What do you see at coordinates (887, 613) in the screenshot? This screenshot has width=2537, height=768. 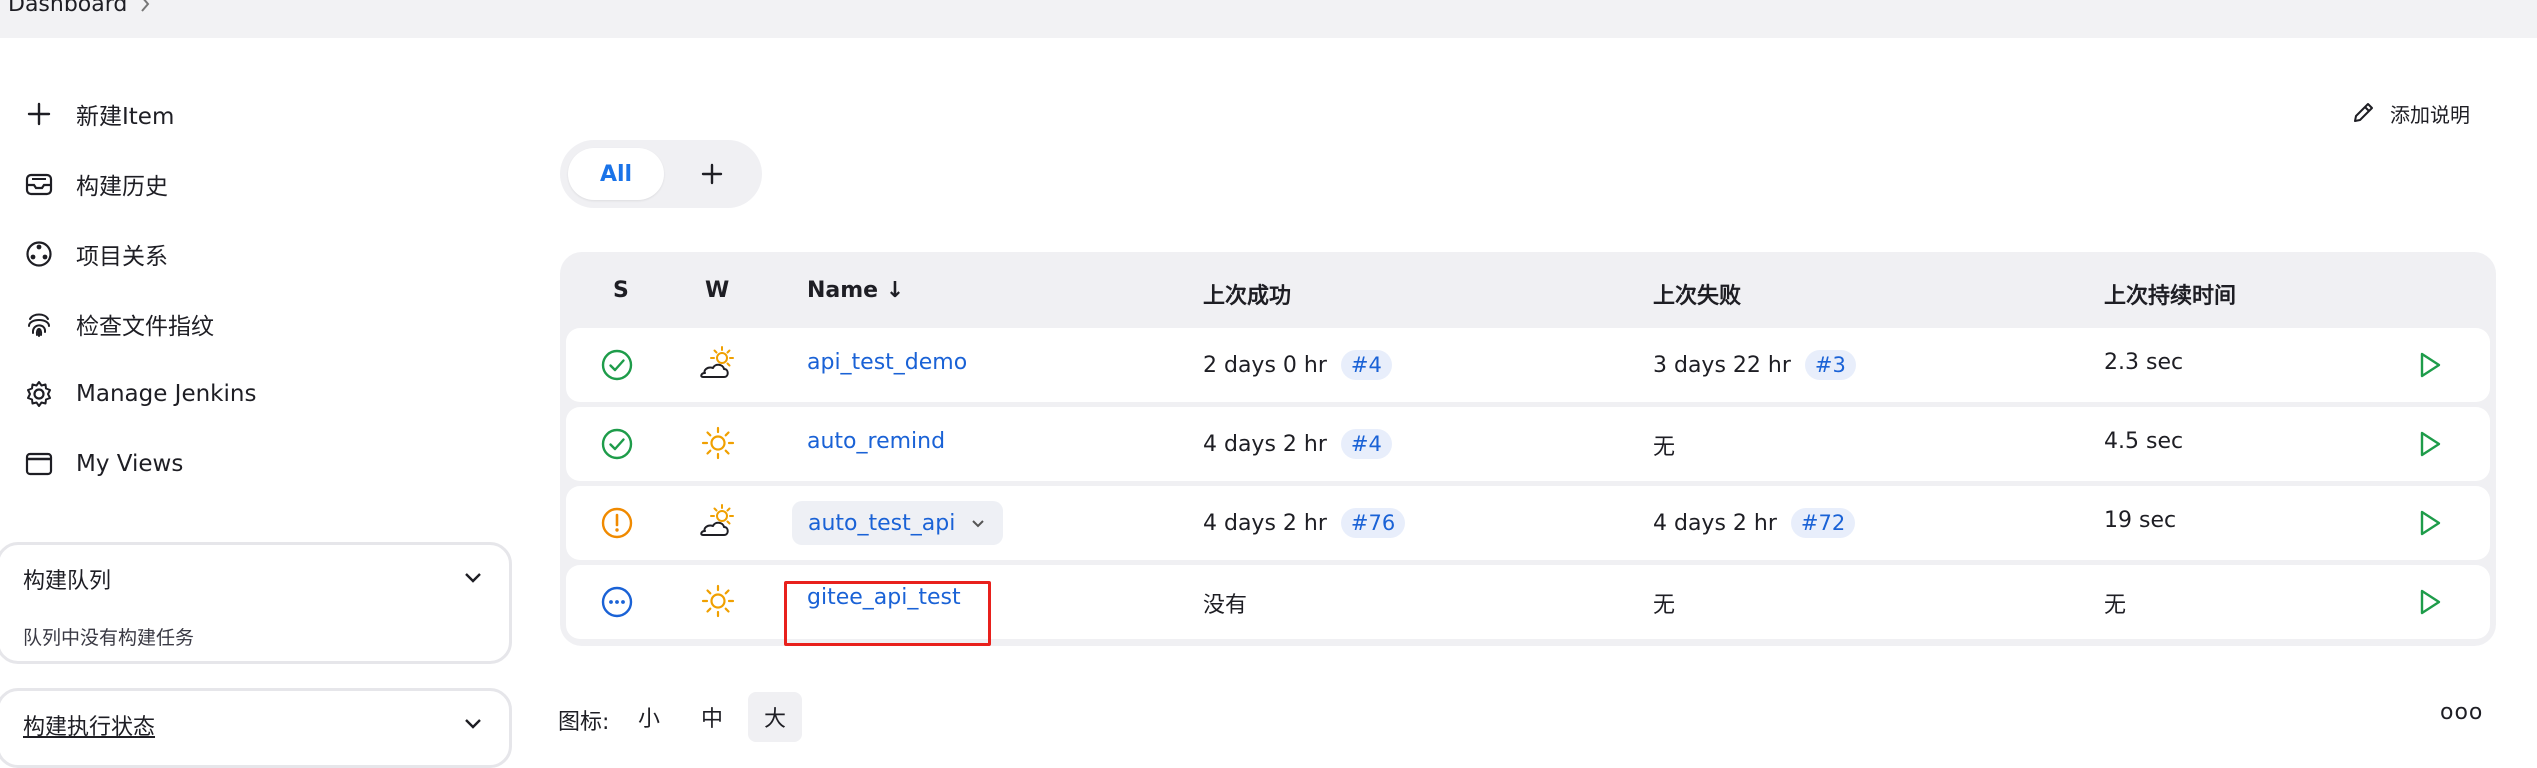 I see `highlight-box` at bounding box center [887, 613].